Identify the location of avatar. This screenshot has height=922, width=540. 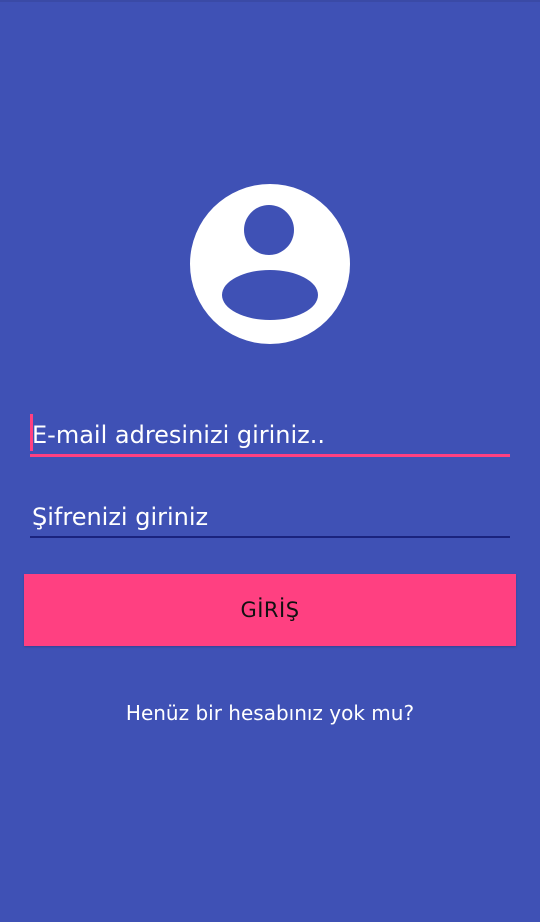
(270, 264).